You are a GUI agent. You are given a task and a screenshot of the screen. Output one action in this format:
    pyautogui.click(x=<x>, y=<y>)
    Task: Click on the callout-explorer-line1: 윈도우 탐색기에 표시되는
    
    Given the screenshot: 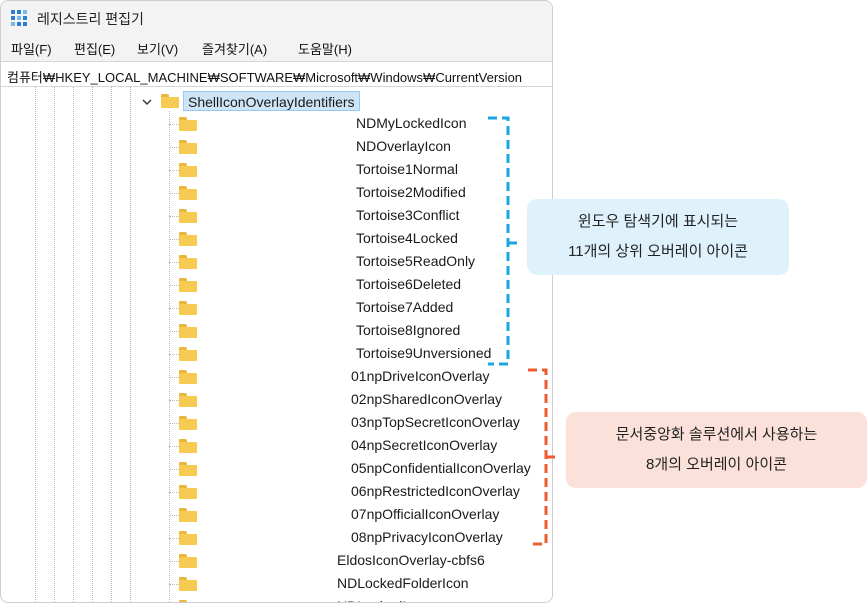 What is the action you would take?
    pyautogui.click(x=658, y=221)
    